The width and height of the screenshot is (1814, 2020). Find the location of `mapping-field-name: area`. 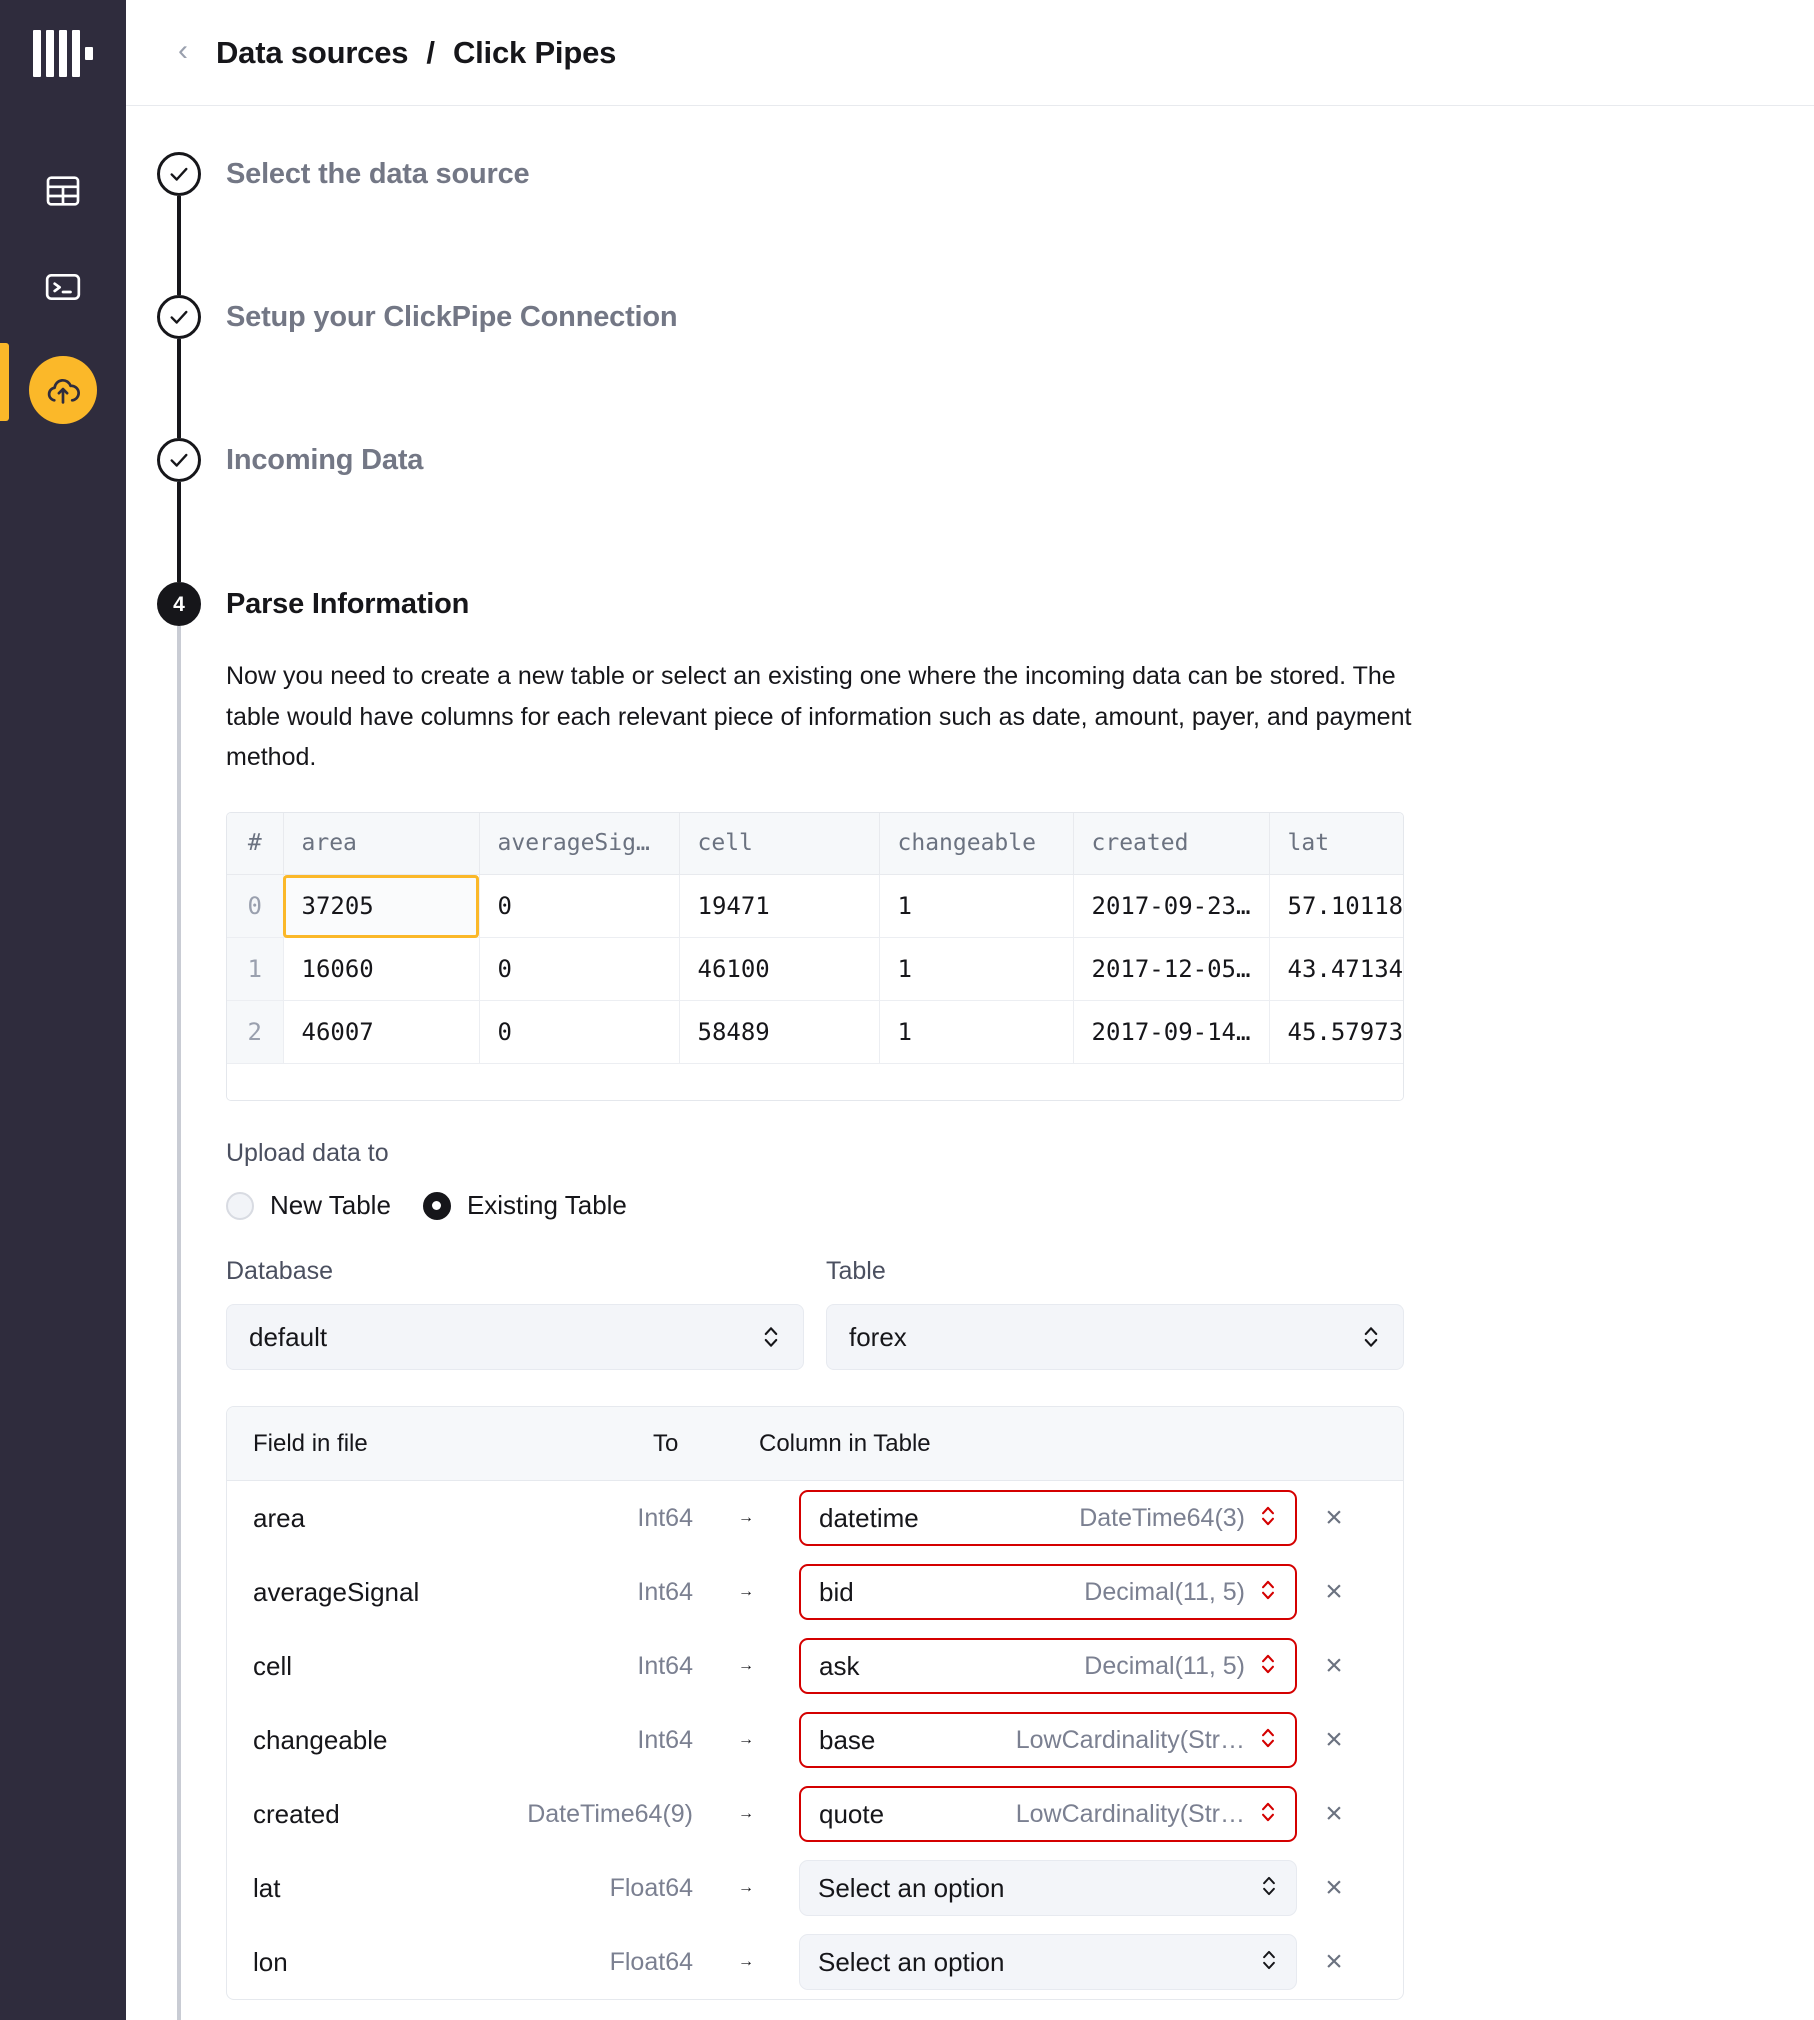

mapping-field-name: area is located at coordinates (279, 1517).